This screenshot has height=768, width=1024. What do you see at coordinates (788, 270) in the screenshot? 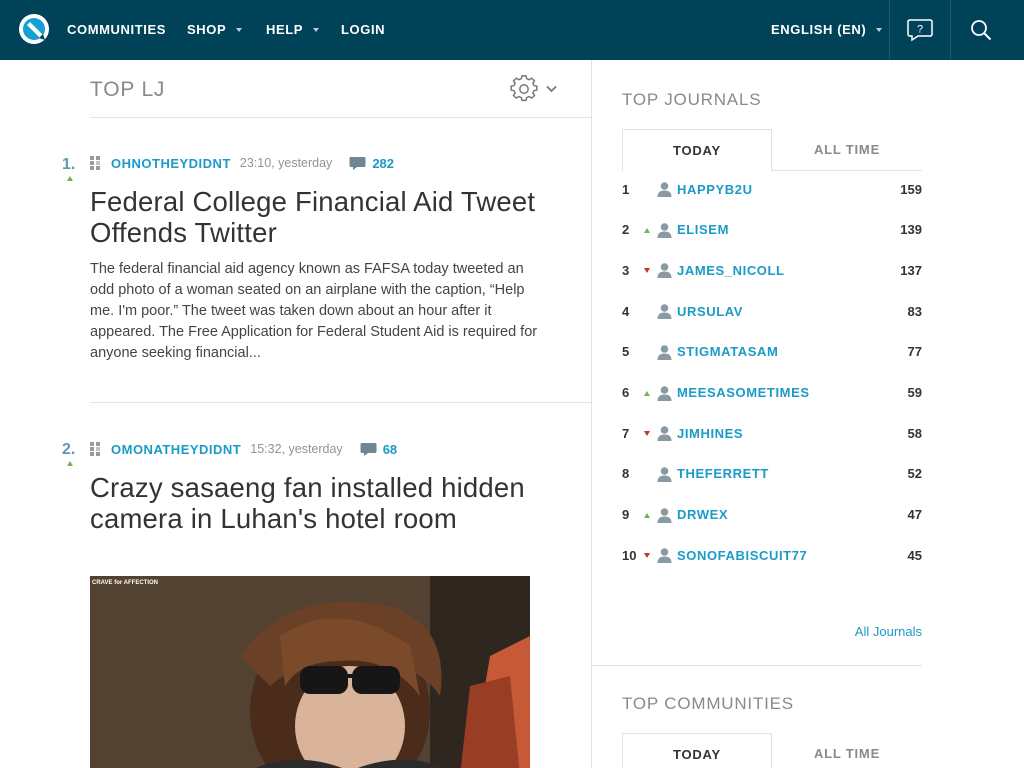
I see `journal-link: JAMES_NICOLL` at bounding box center [788, 270].